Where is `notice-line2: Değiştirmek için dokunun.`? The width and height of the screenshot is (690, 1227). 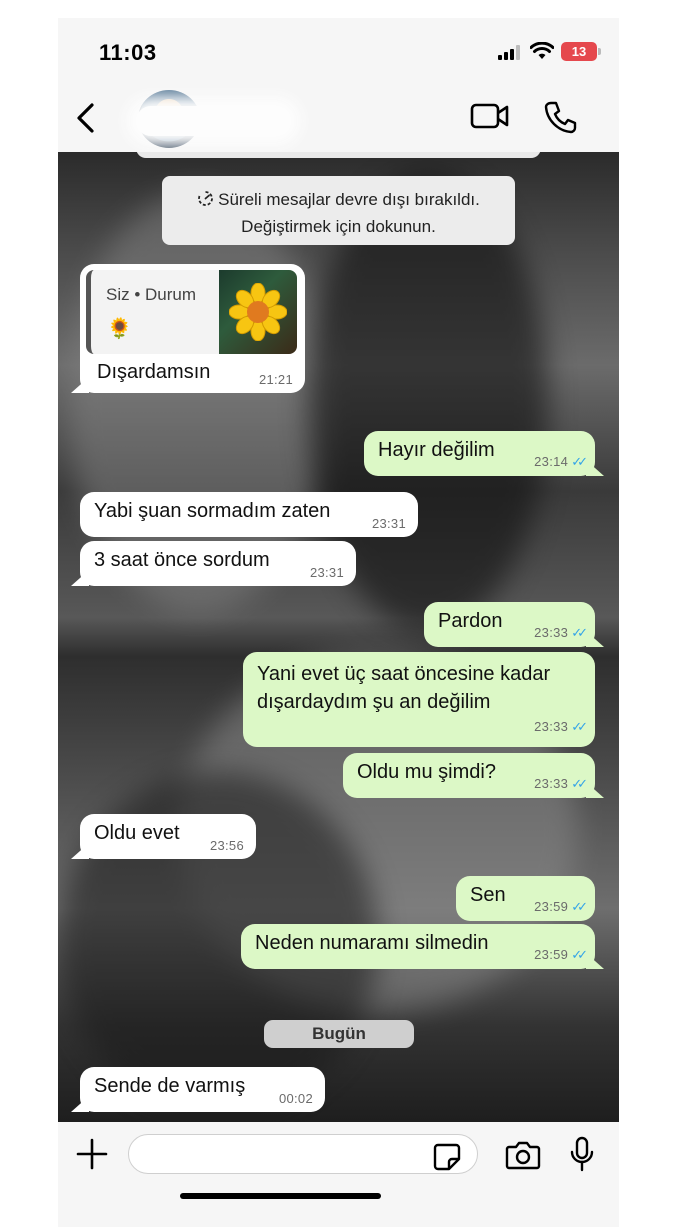 notice-line2: Değiştirmek için dokunun. is located at coordinates (338, 226).